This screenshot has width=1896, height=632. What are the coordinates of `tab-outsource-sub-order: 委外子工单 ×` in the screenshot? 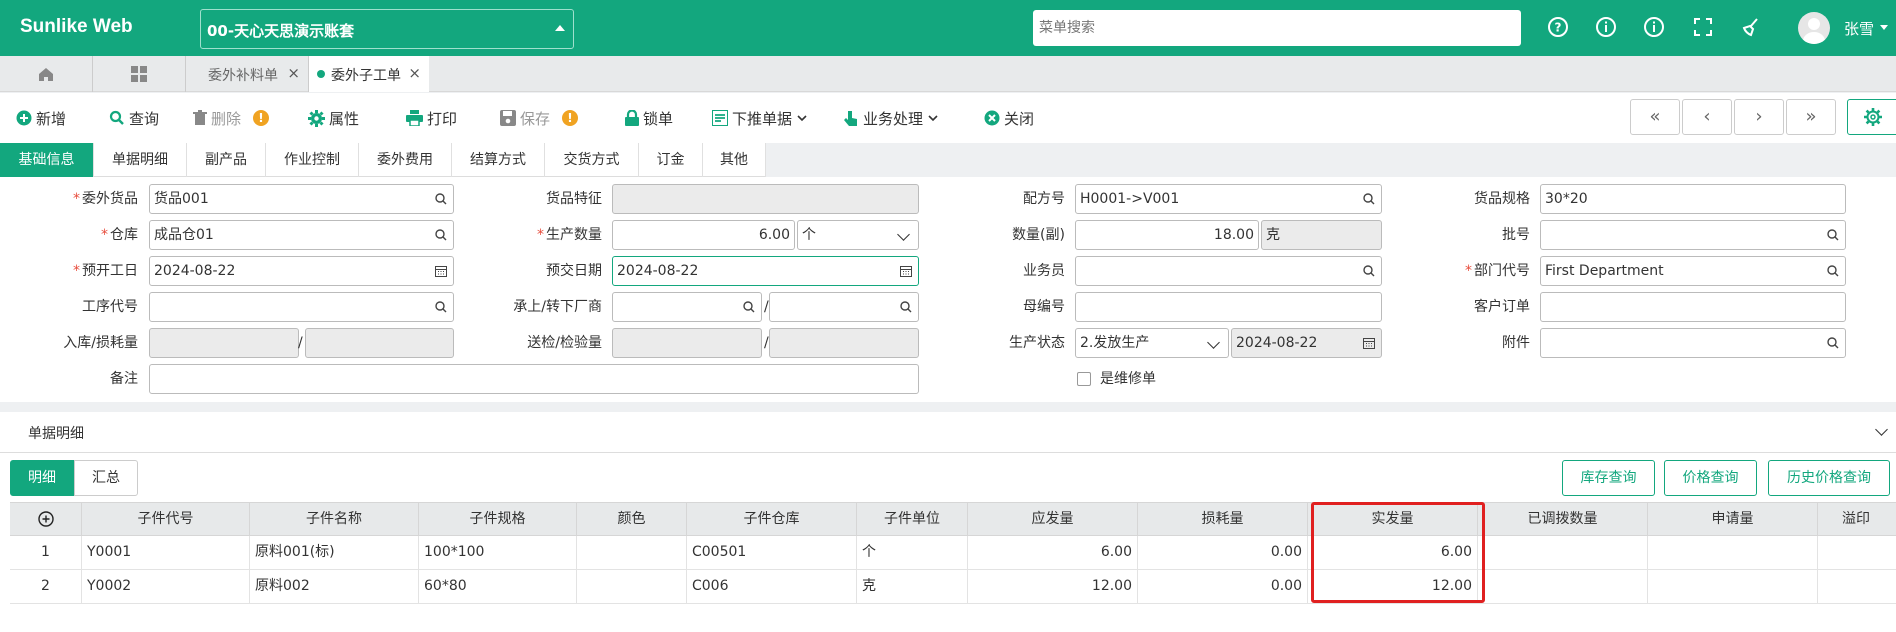 It's located at (368, 74).